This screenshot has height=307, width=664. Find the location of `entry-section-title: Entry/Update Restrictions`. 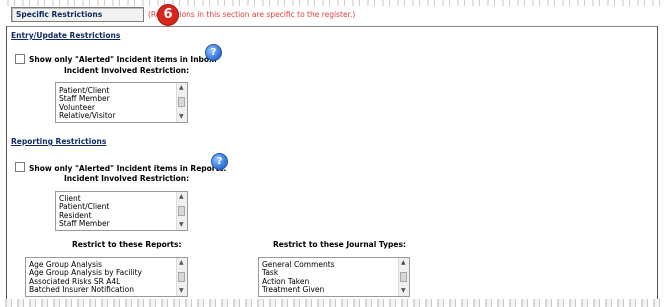

entry-section-title: Entry/Update Restrictions is located at coordinates (66, 35).